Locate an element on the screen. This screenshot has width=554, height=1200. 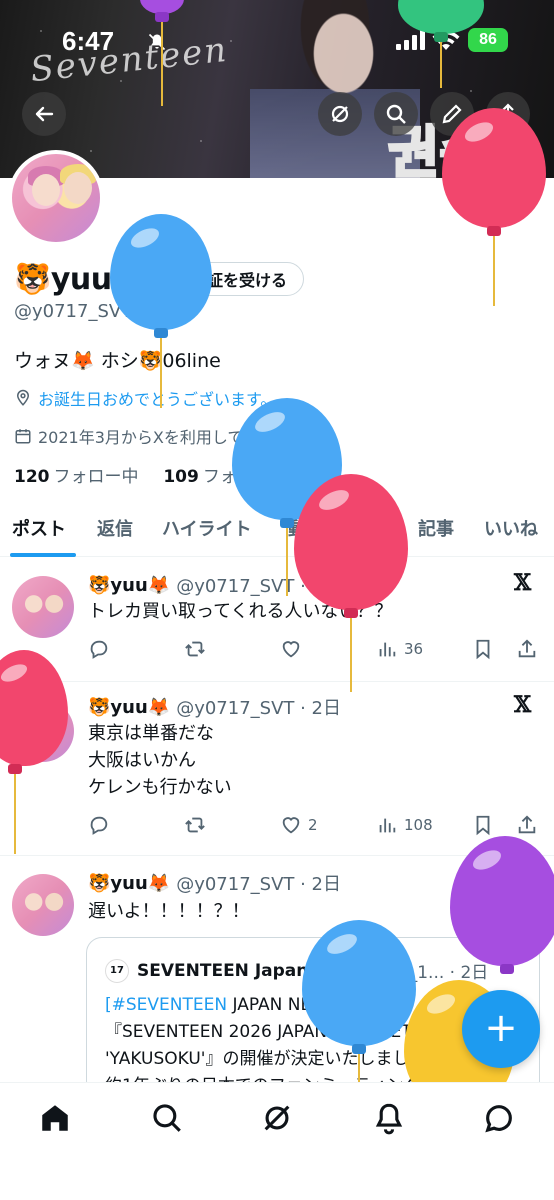
profile-avatar is located at coordinates (56, 198).